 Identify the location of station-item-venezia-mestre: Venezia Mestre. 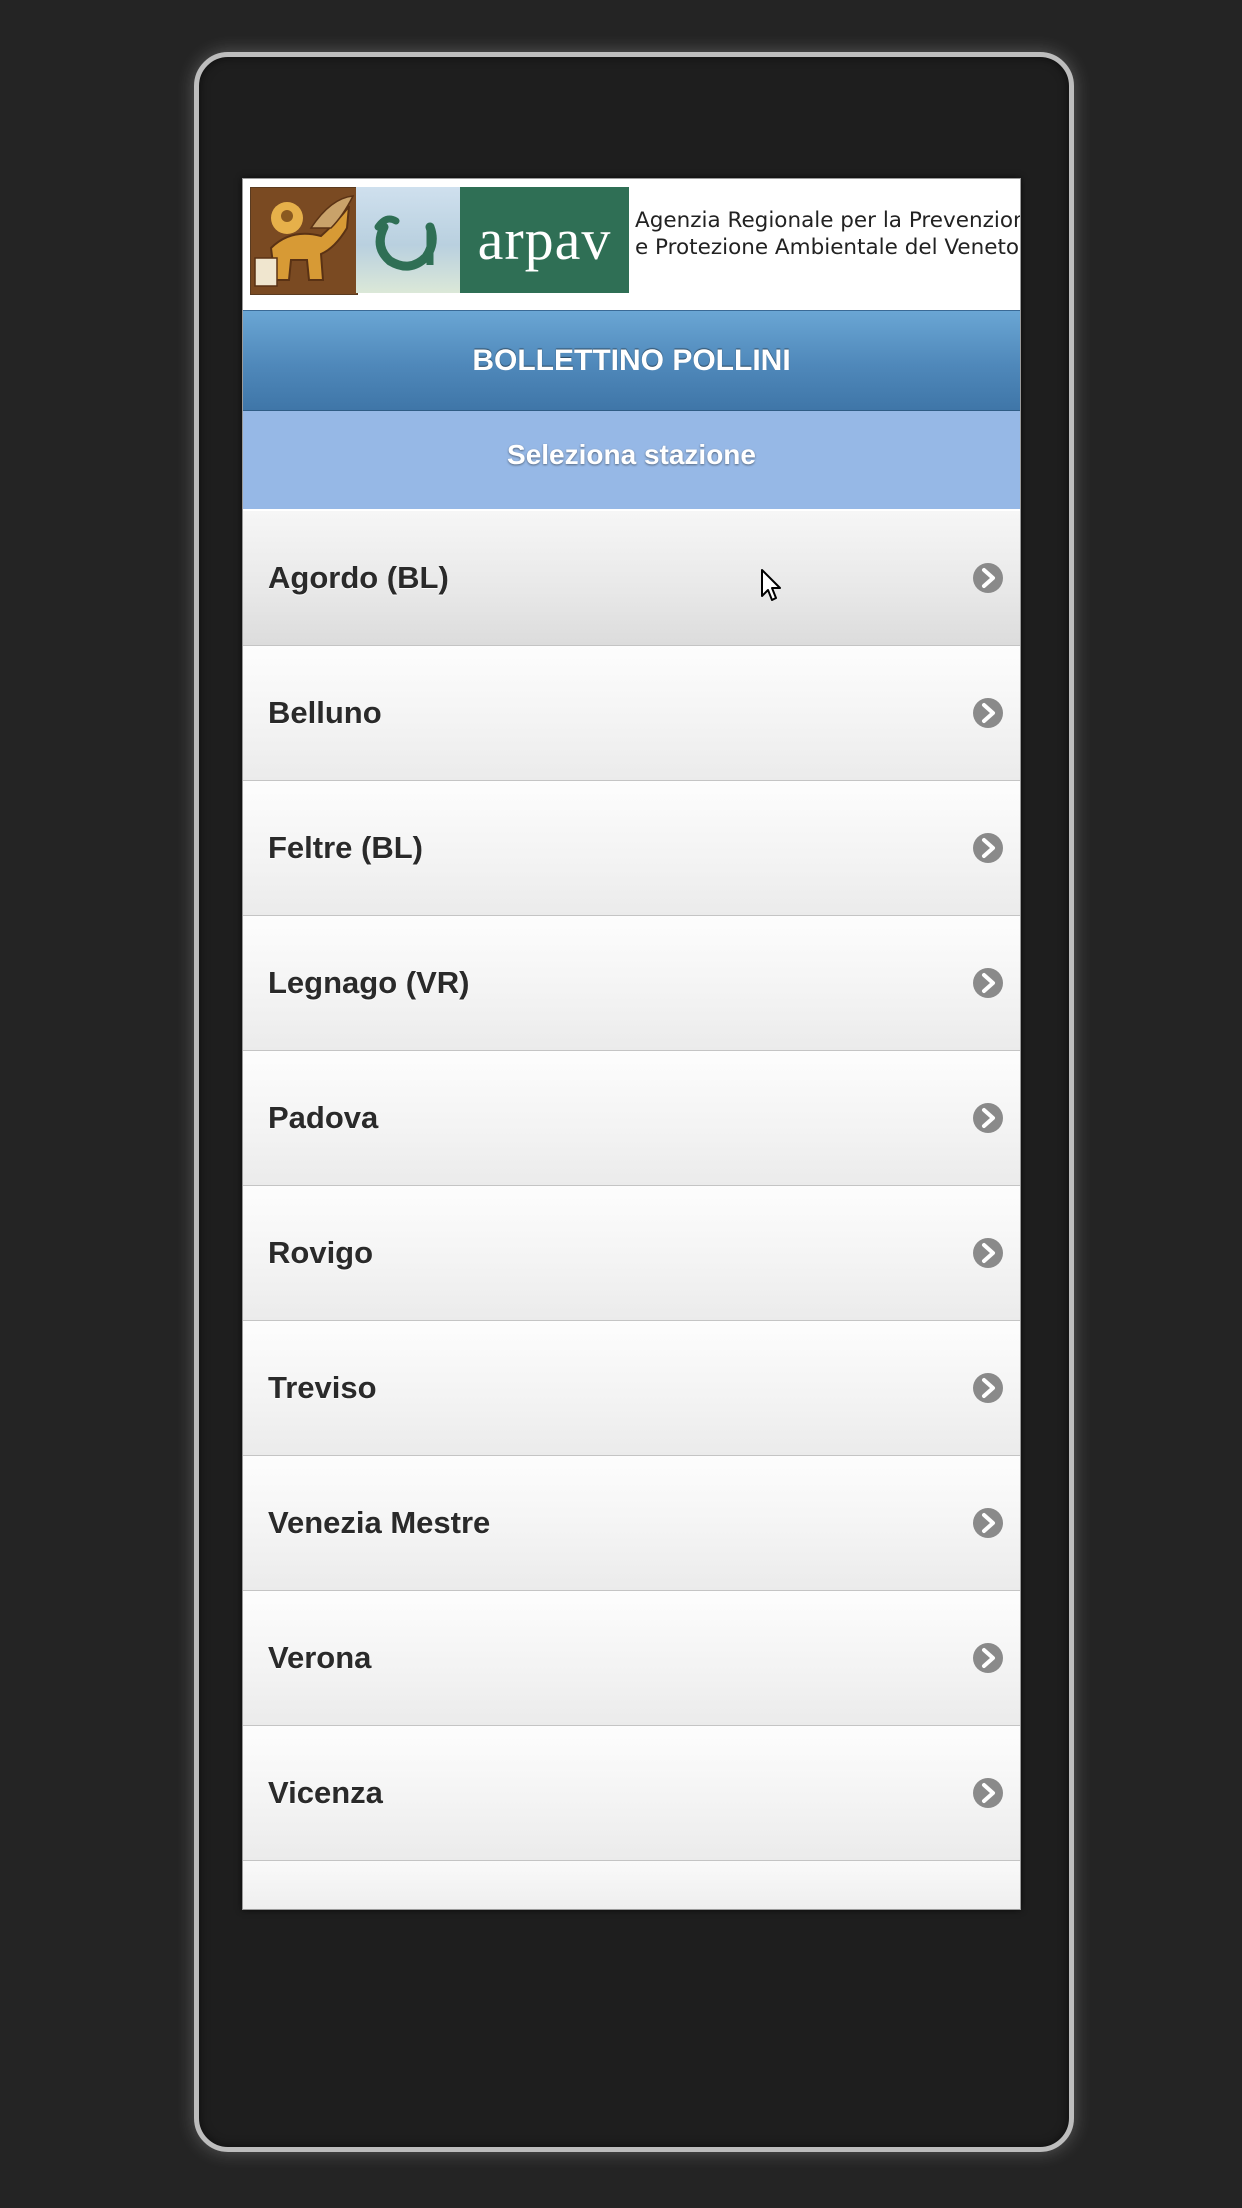
(631, 1523).